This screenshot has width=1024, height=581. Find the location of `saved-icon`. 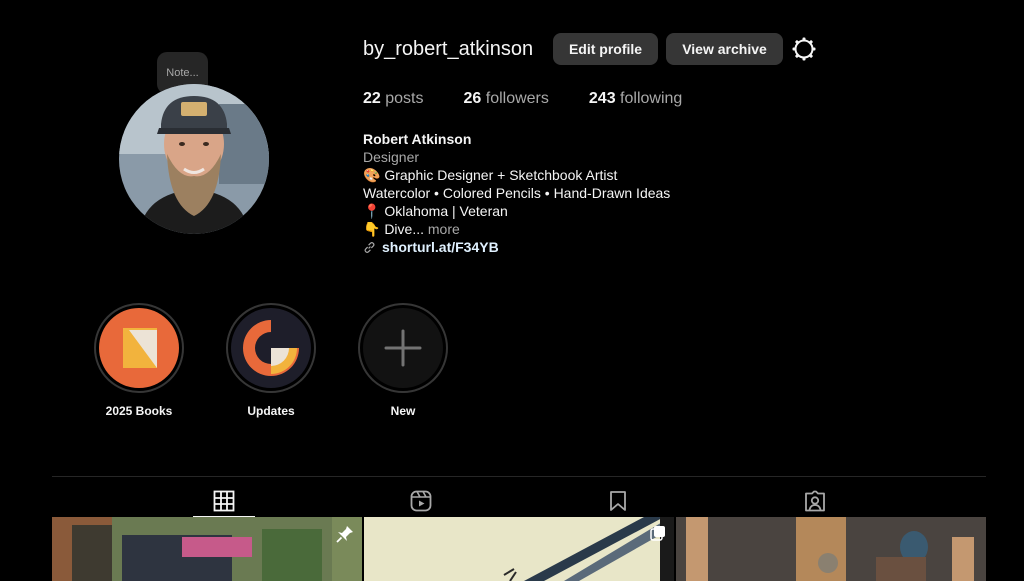

saved-icon is located at coordinates (618, 500).